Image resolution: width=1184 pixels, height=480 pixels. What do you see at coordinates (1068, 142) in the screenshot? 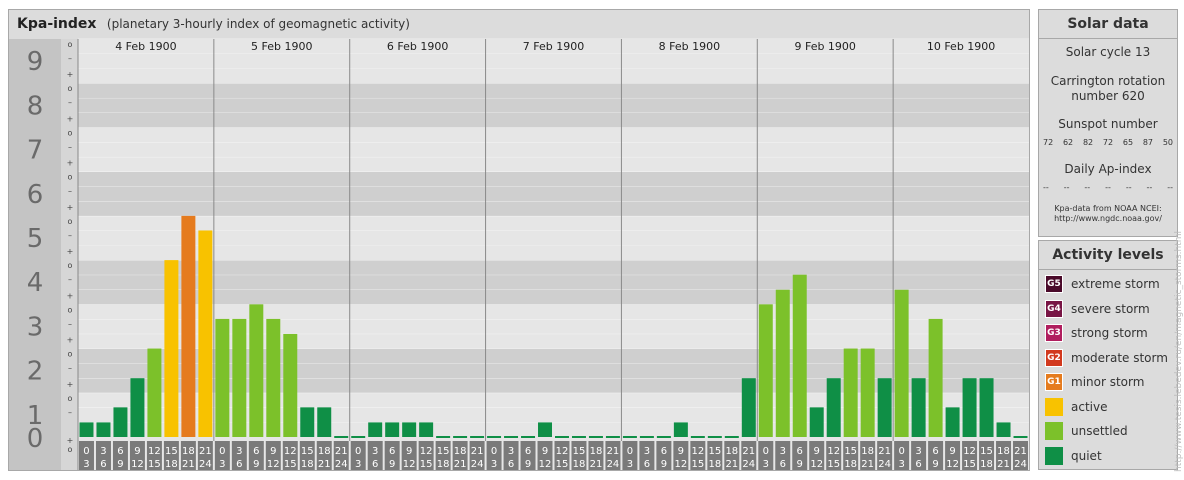
I see `sunspot-value-1: 62` at bounding box center [1068, 142].